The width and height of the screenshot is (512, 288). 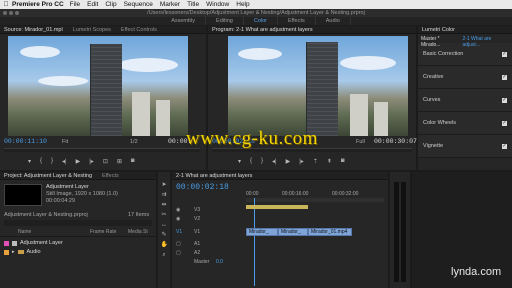 I want to click on column-media-start: Media St, so click(x=138, y=232).